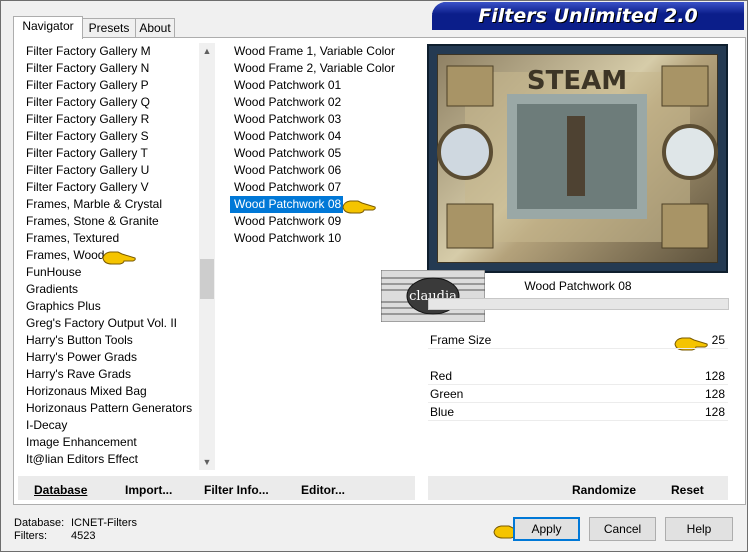  What do you see at coordinates (110, 170) in the screenshot?
I see `category-item: Filter Factory Gallery U` at bounding box center [110, 170].